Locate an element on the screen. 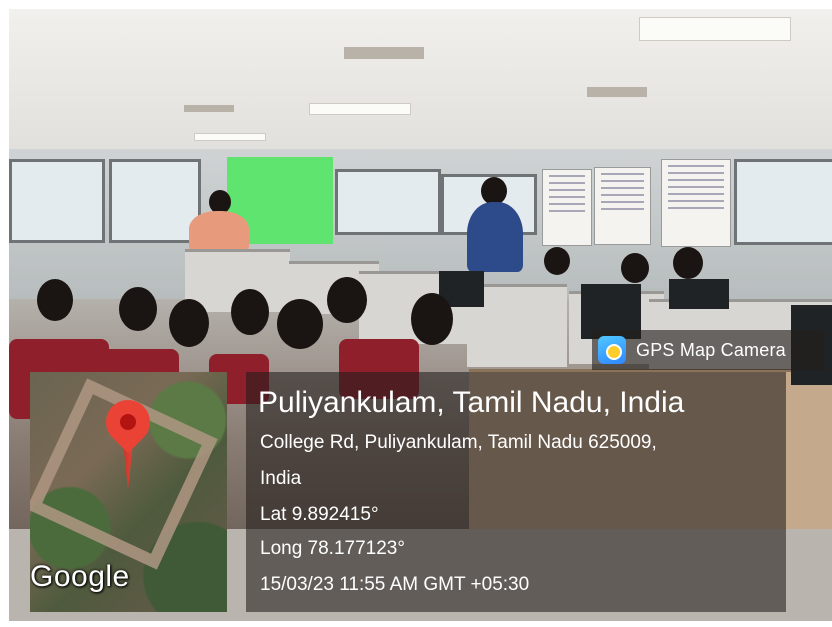 The image size is (832, 627). instructor-head is located at coordinates (494, 191).